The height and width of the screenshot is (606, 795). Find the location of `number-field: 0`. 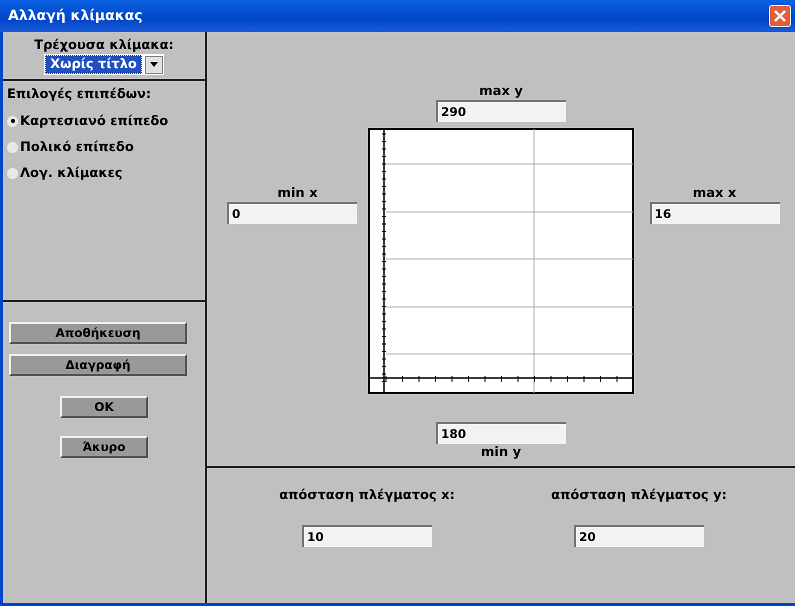

number-field: 0 is located at coordinates (292, 213).